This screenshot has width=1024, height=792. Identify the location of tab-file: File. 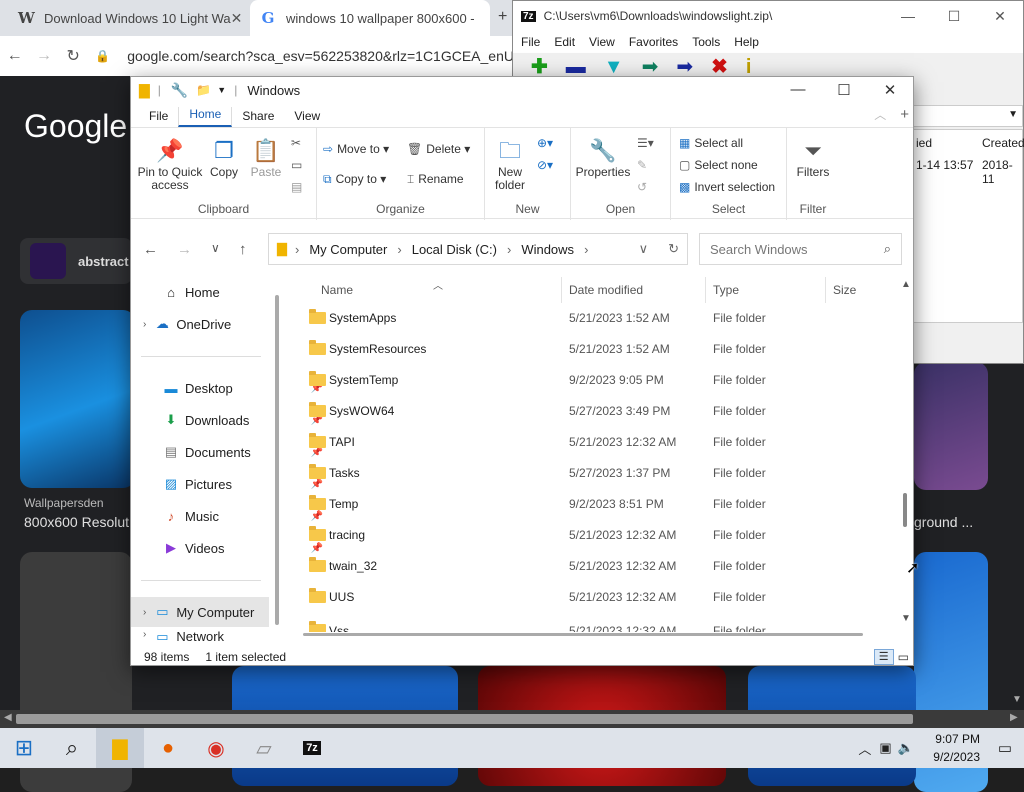
(158, 118).